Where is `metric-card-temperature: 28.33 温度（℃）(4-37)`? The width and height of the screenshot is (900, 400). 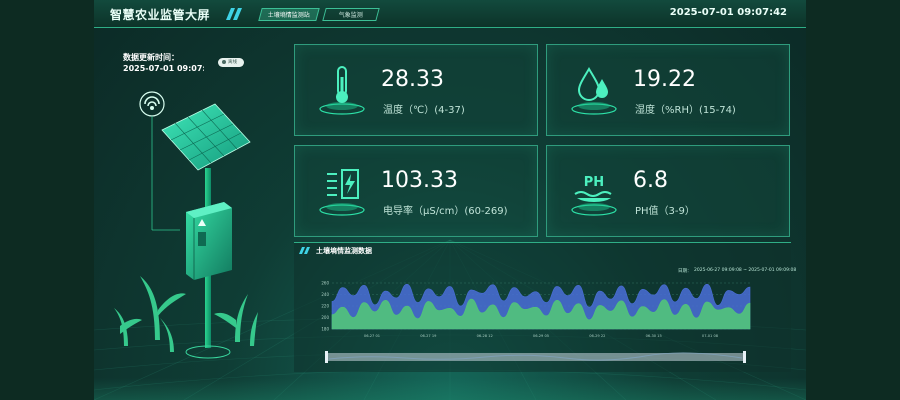 metric-card-temperature: 28.33 温度（℃）(4-37) is located at coordinates (416, 90).